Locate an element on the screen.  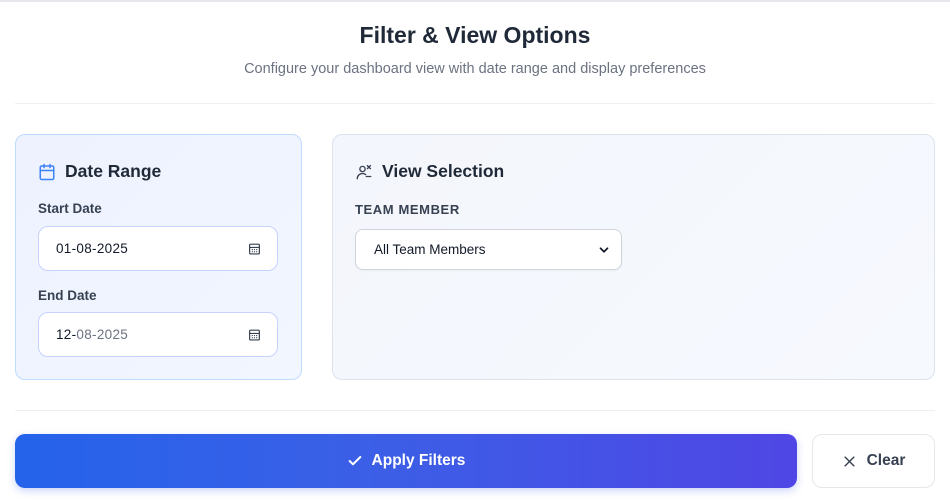
view-selection-title: View Selection is located at coordinates (443, 171).